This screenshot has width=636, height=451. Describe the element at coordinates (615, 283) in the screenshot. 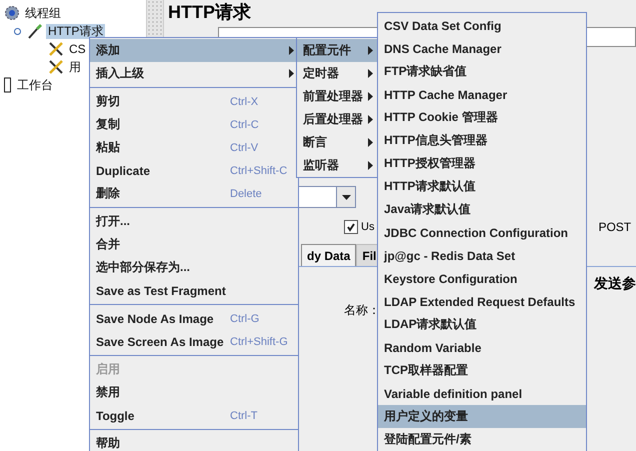

I see `section-label: 发送参` at that location.